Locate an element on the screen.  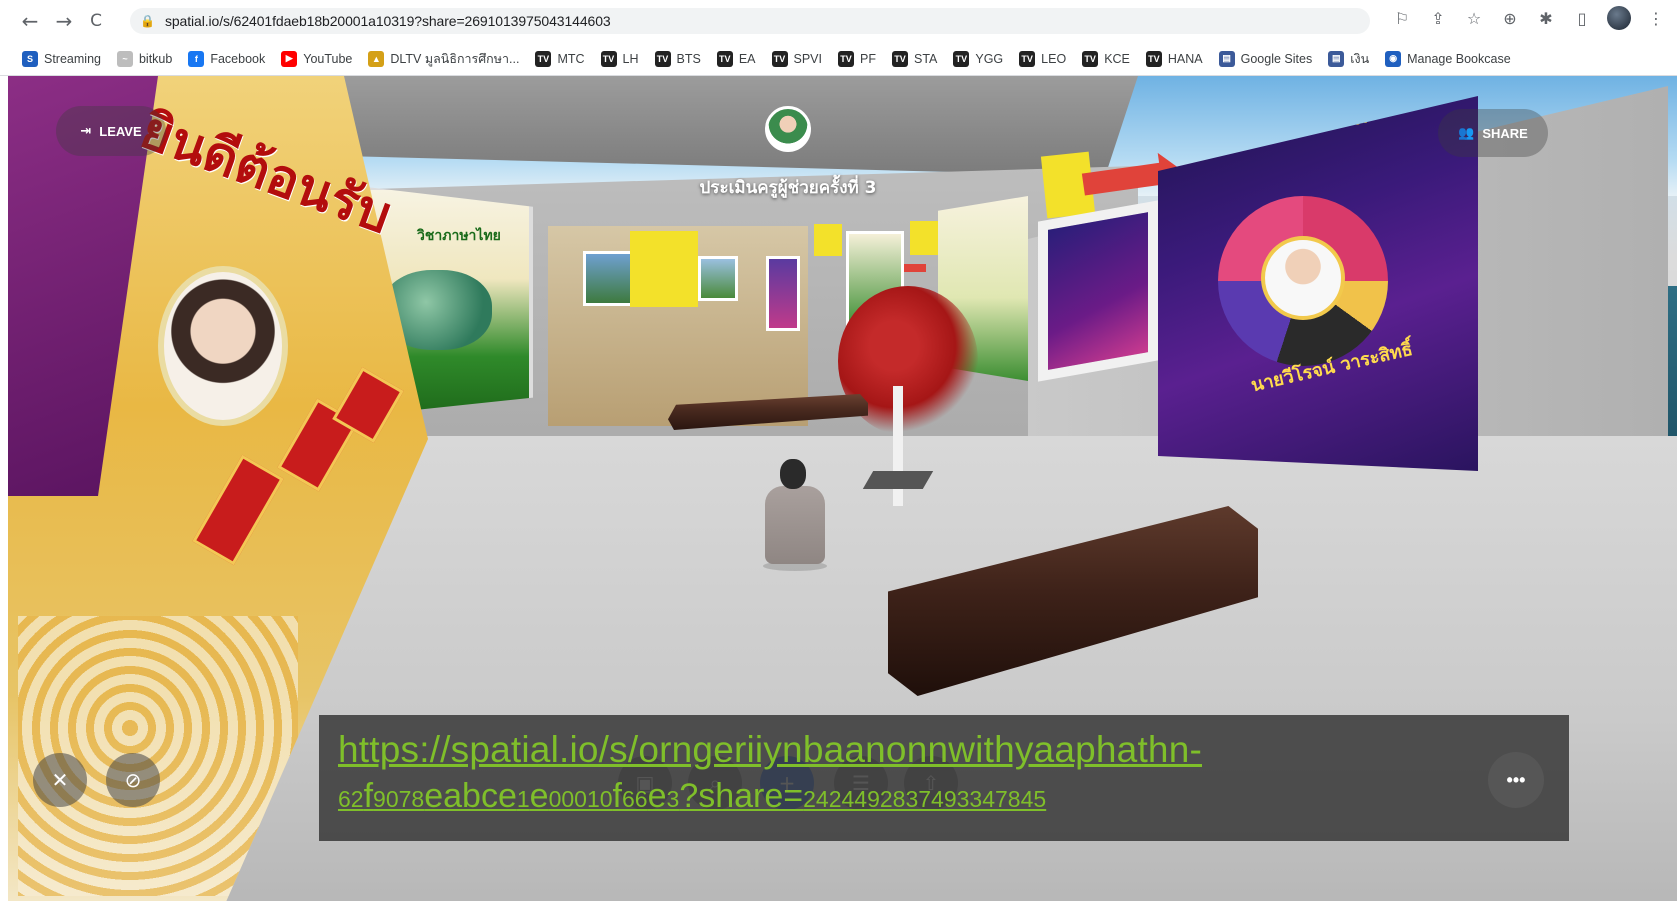
bookmark-item: TV LH is located at coordinates (619, 58).